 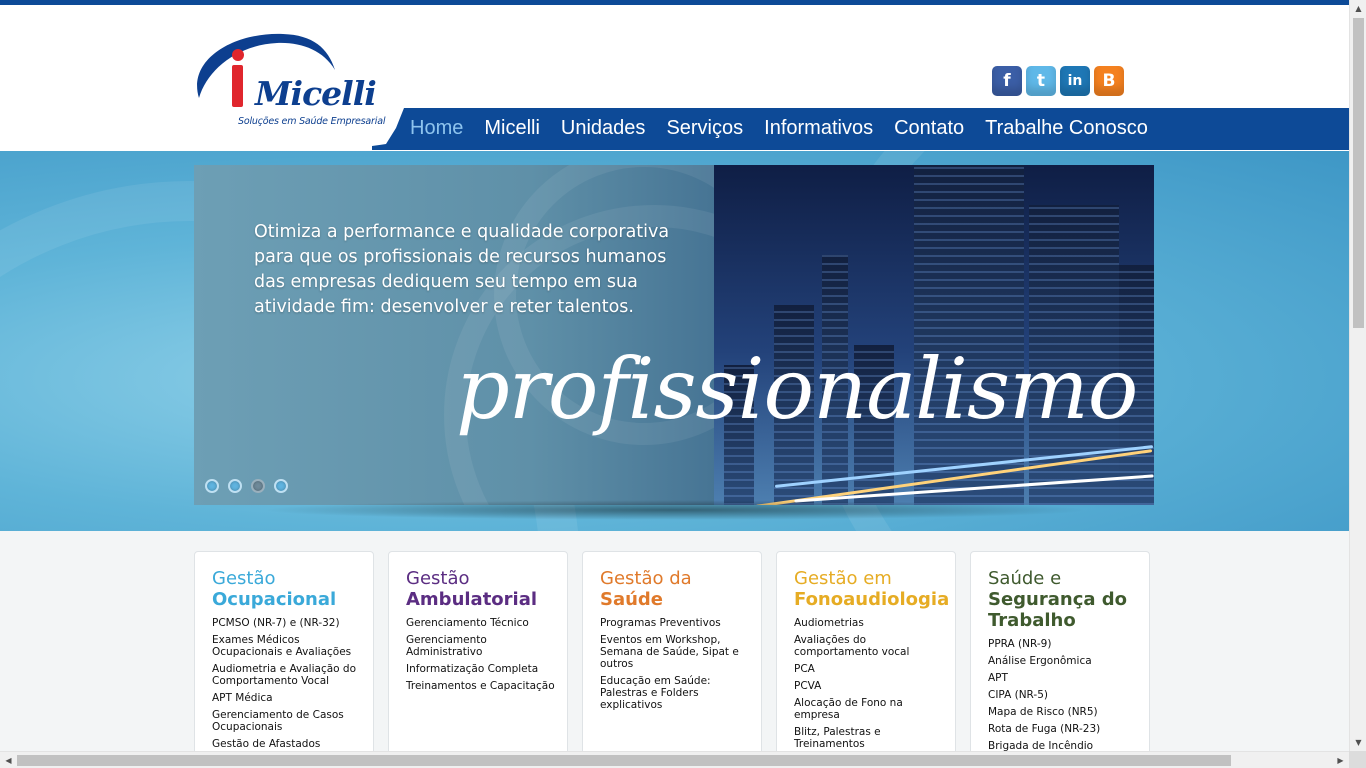 I want to click on card-list-item: Programas Preventivos, so click(x=674, y=623).